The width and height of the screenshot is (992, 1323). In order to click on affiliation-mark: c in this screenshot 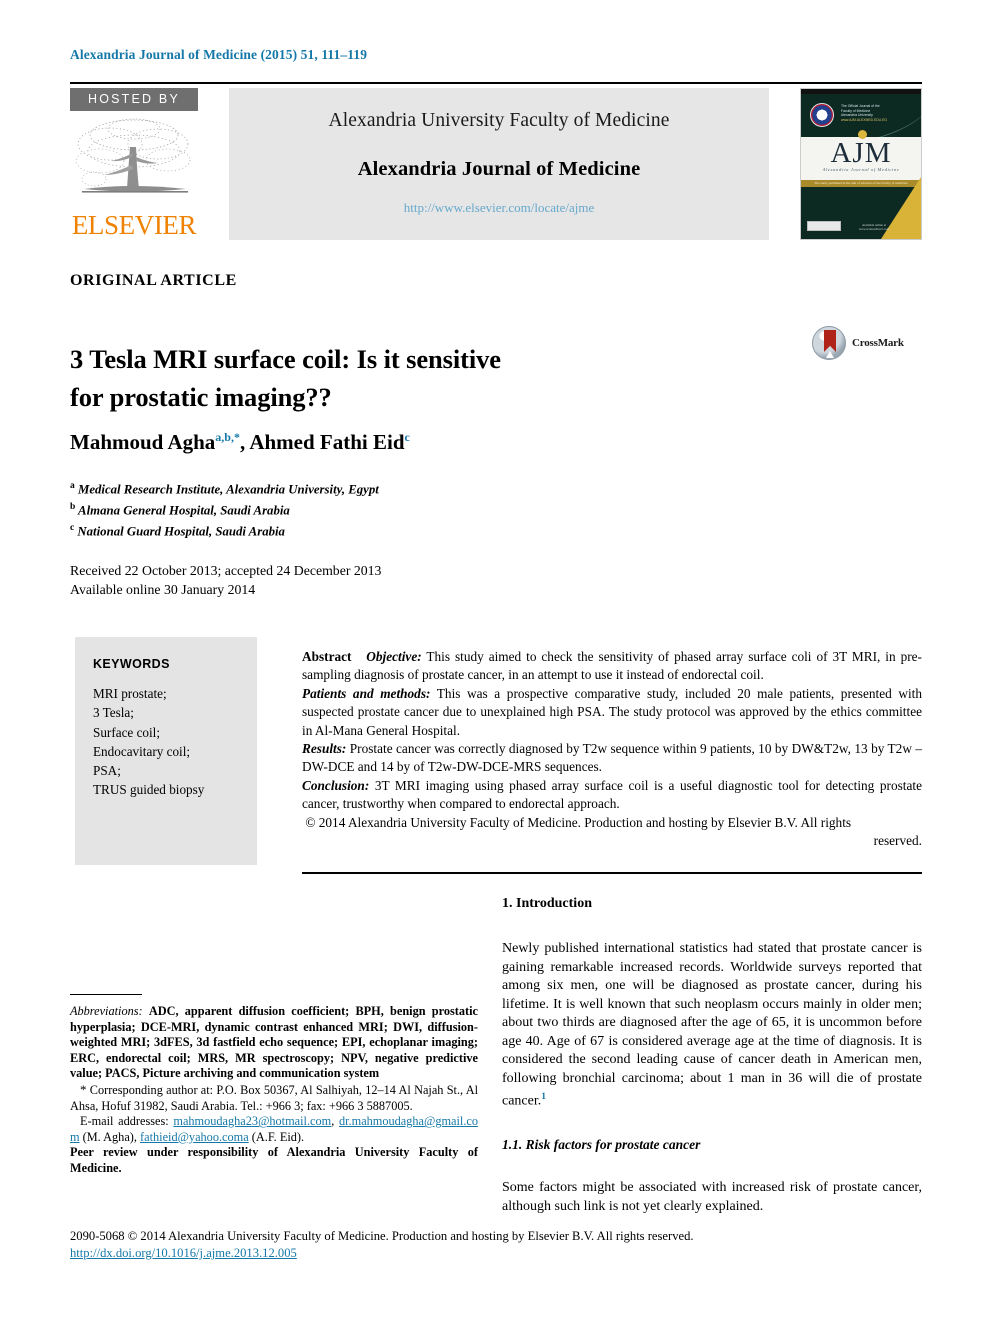, I will do `click(72, 527)`.